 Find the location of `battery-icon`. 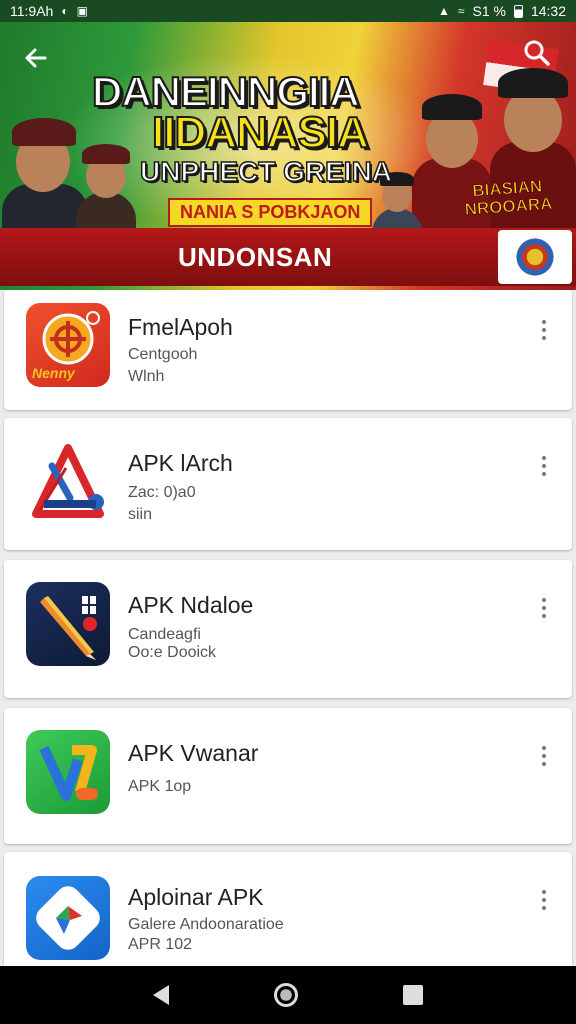

battery-icon is located at coordinates (518, 11).